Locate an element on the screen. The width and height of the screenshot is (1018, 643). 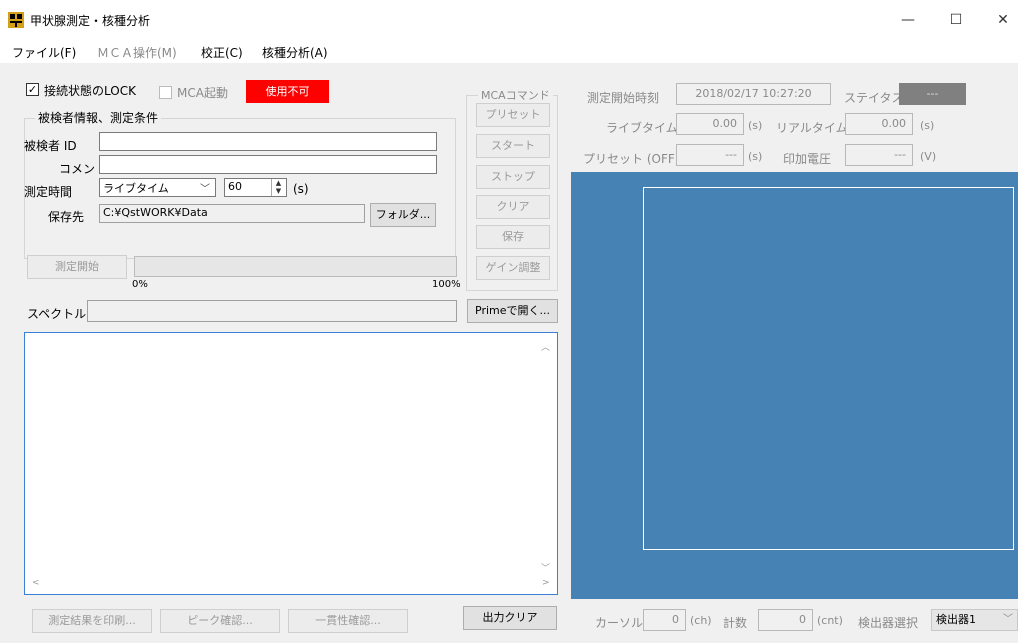
progress-start-label: 0% is located at coordinates (140, 284).